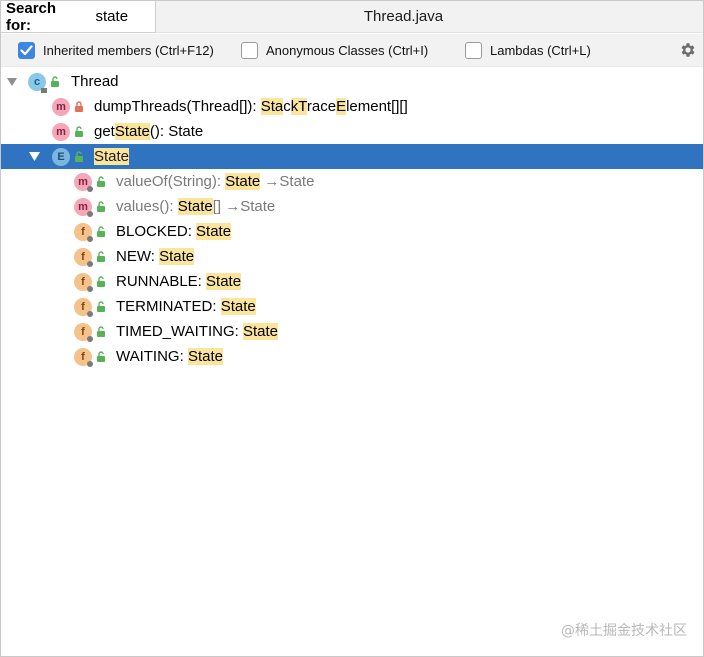  I want to click on new-label: NEW: State, so click(155, 256).